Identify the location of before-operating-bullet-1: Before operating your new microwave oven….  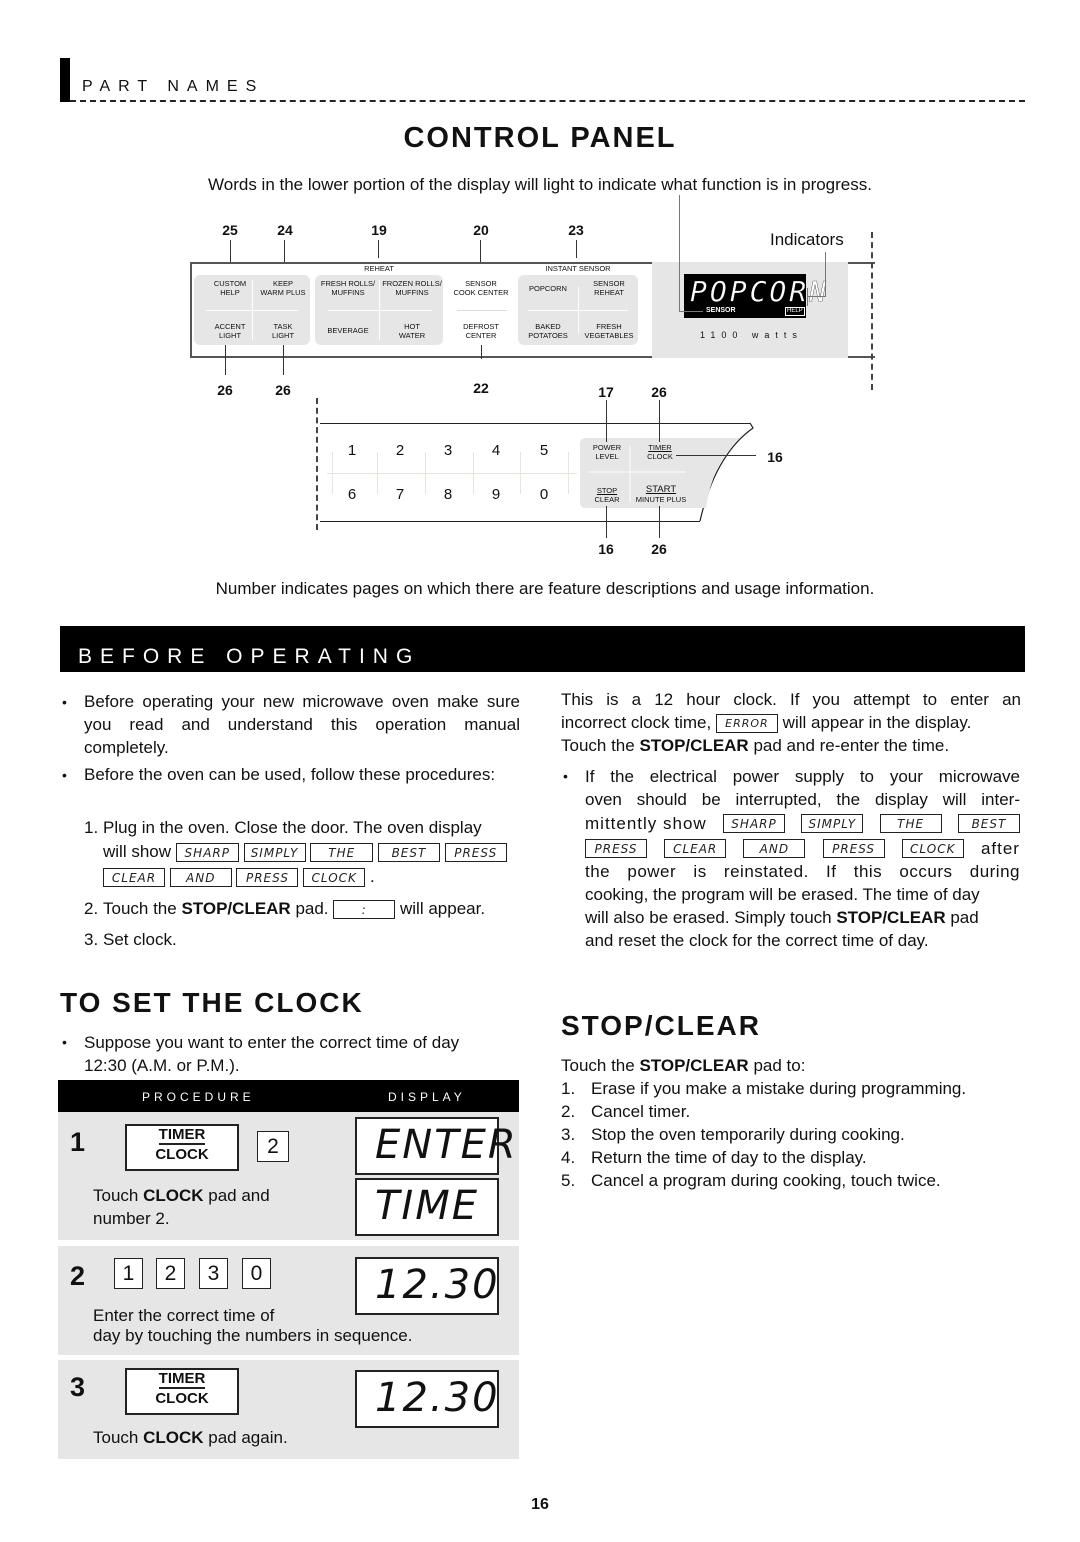
(302, 724).